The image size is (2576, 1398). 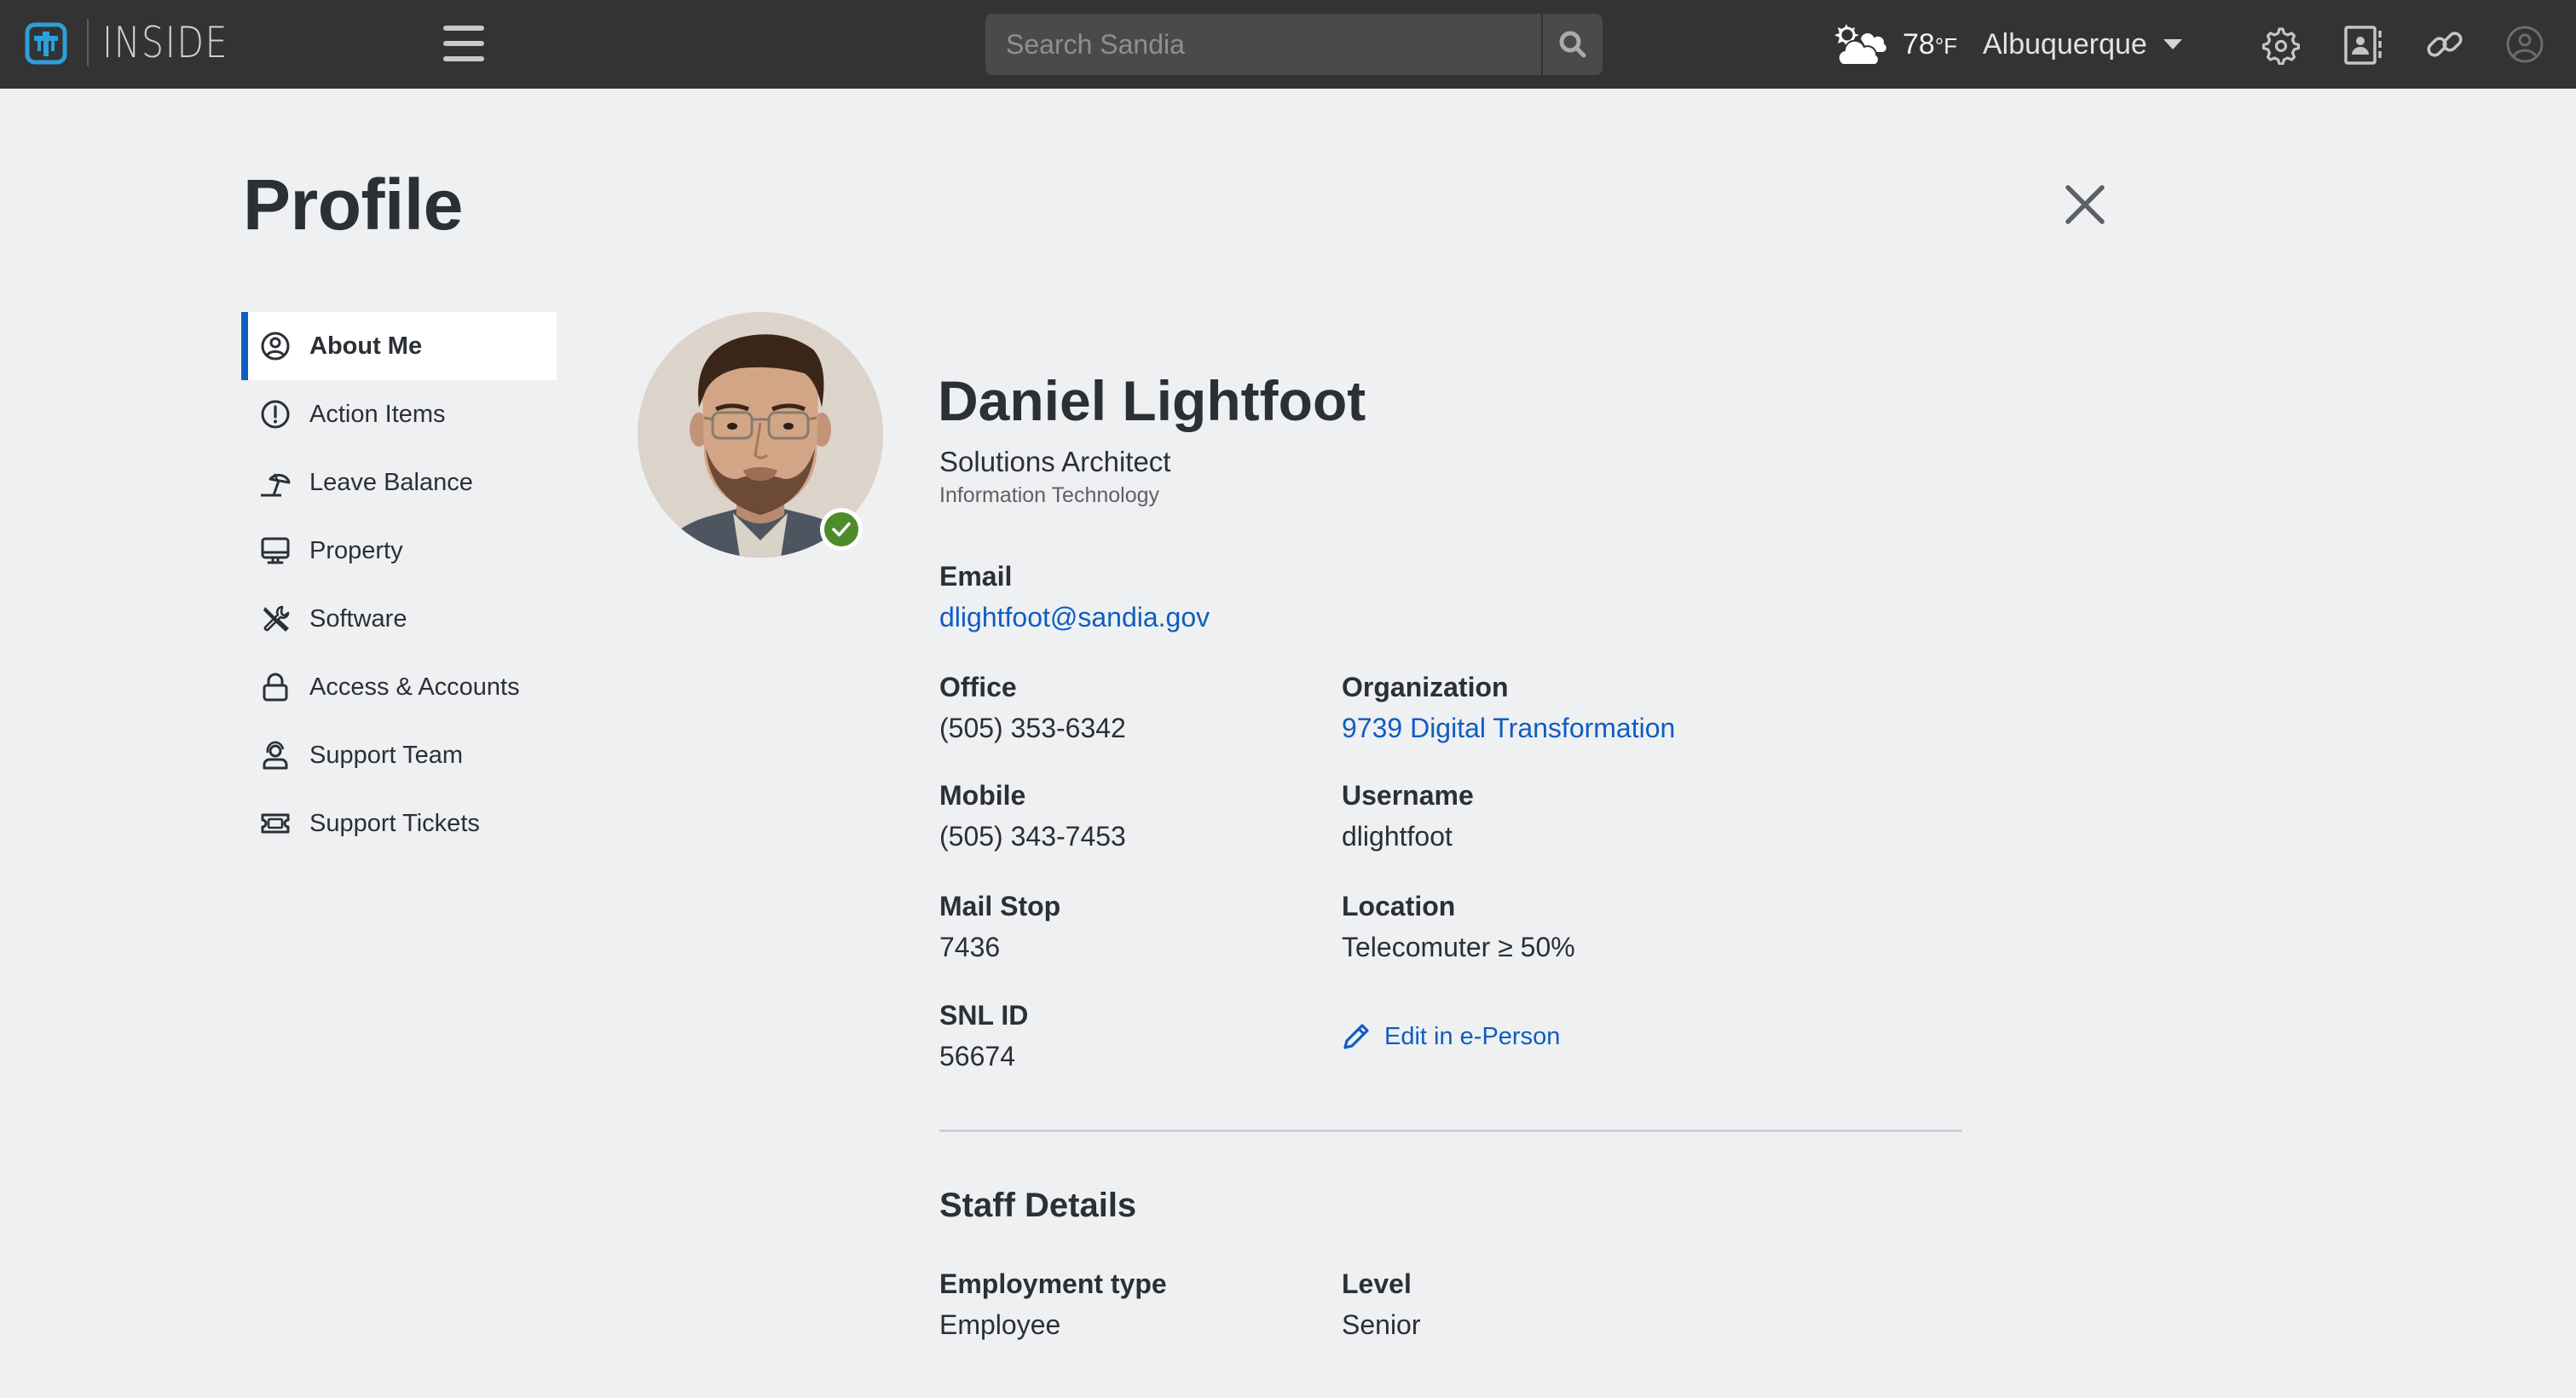 I want to click on department: Information Technology, so click(x=1049, y=495).